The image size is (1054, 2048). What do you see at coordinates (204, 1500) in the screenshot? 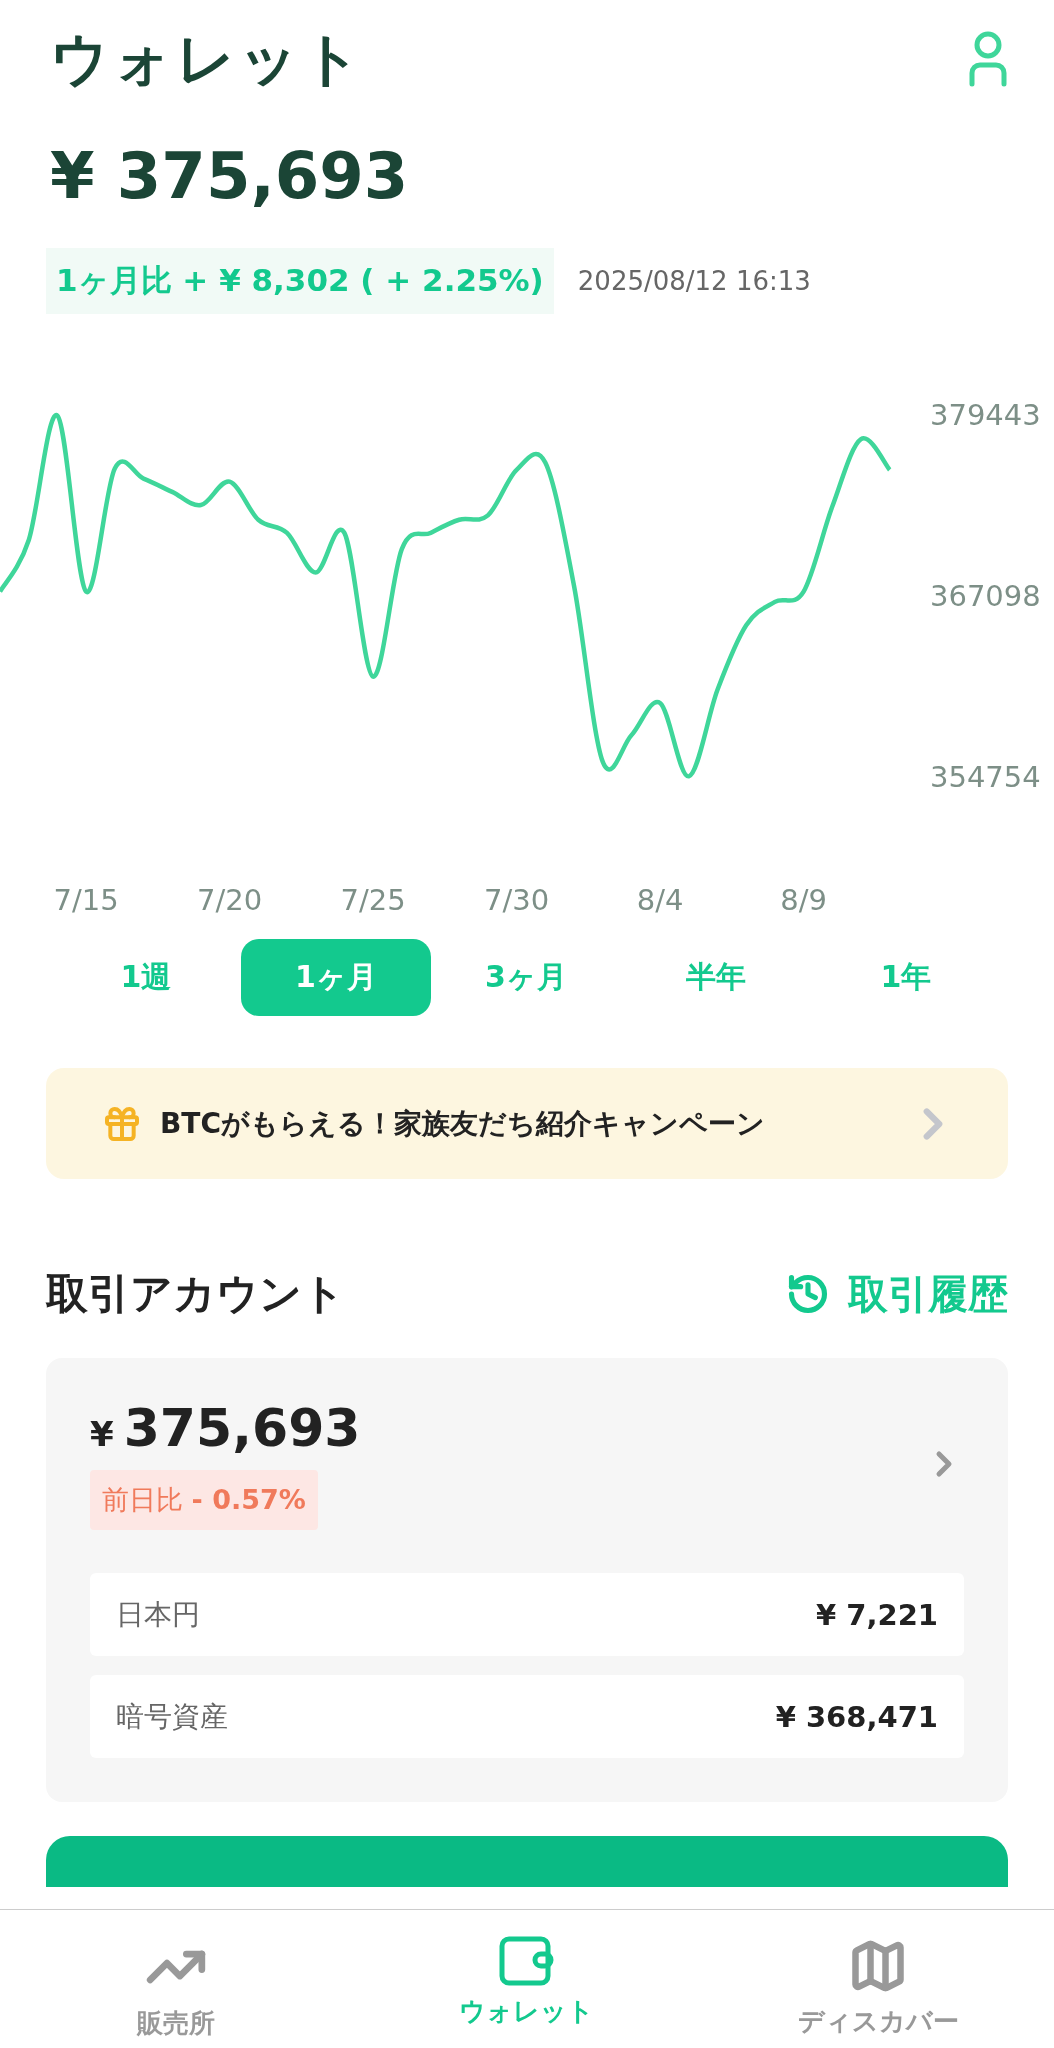
I see `daily-change: 前日比 - 0.57%` at bounding box center [204, 1500].